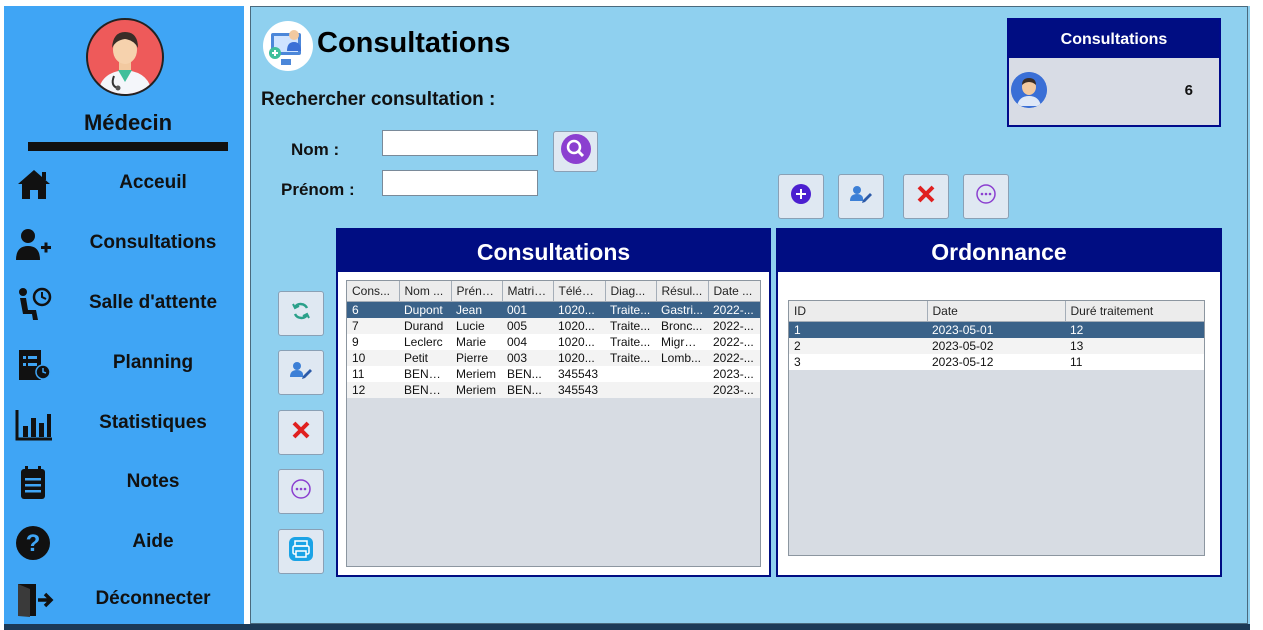 This screenshot has height=630, width=1263. I want to click on edit-side-button, so click(301, 372).